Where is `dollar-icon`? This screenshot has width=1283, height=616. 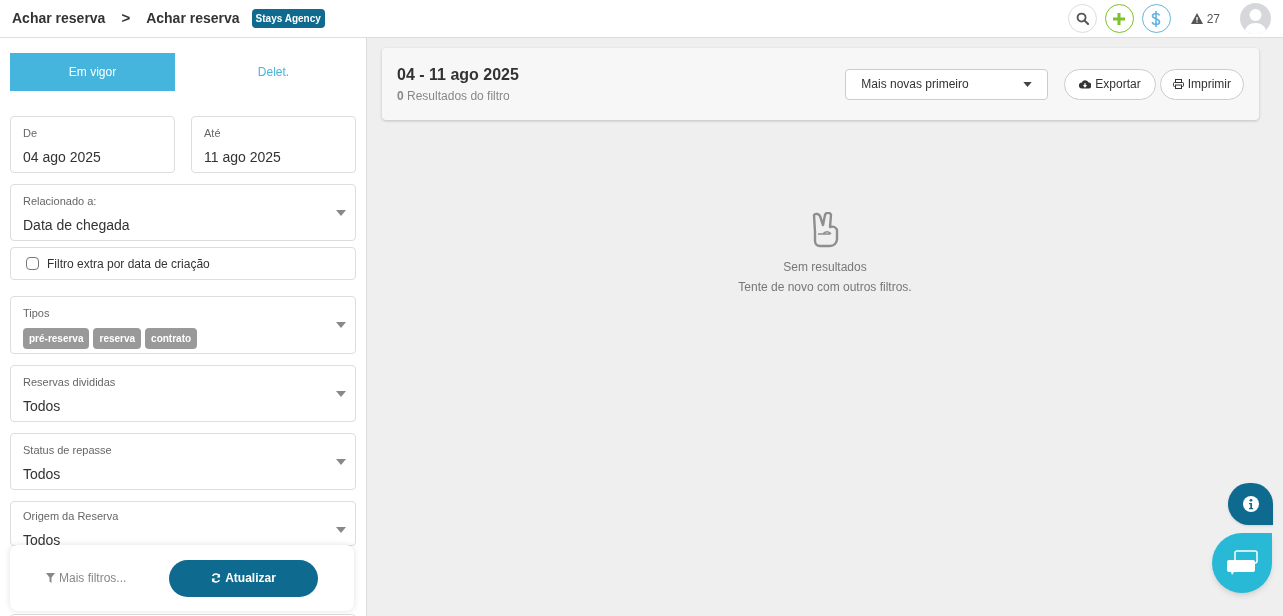 dollar-icon is located at coordinates (1156, 18).